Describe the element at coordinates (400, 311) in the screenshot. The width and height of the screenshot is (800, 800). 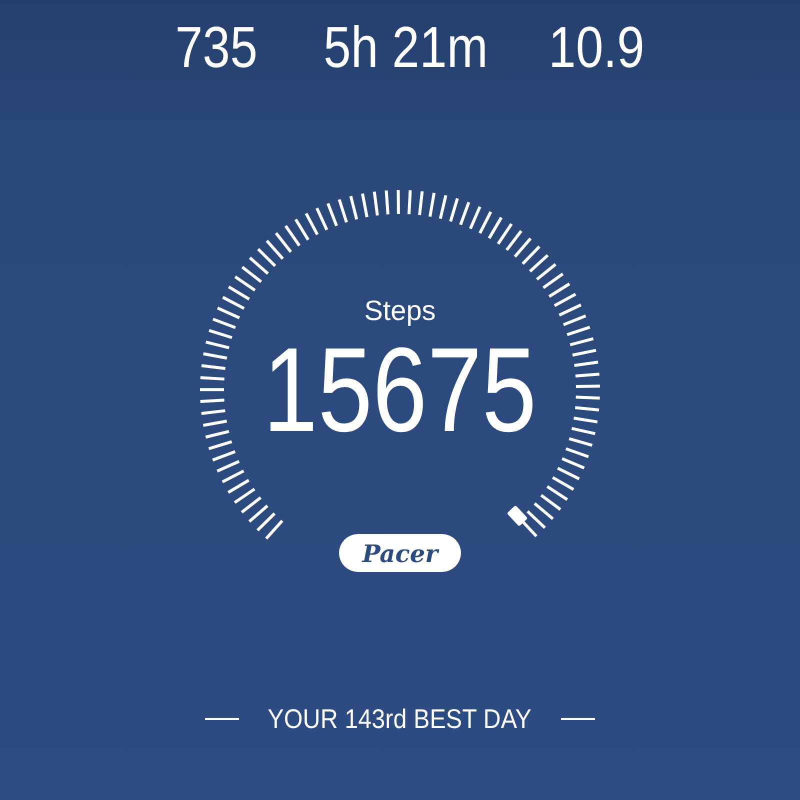
I see `steps-label: Steps` at that location.